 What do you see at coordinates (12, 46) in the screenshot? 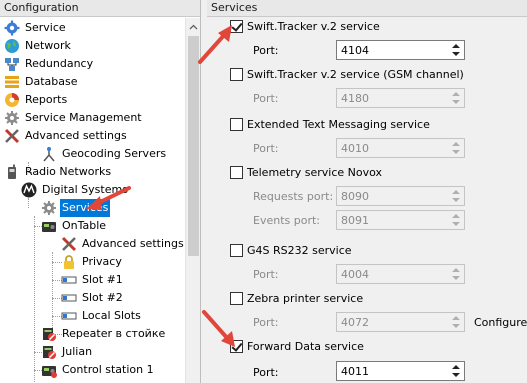
I see `globe-icon` at bounding box center [12, 46].